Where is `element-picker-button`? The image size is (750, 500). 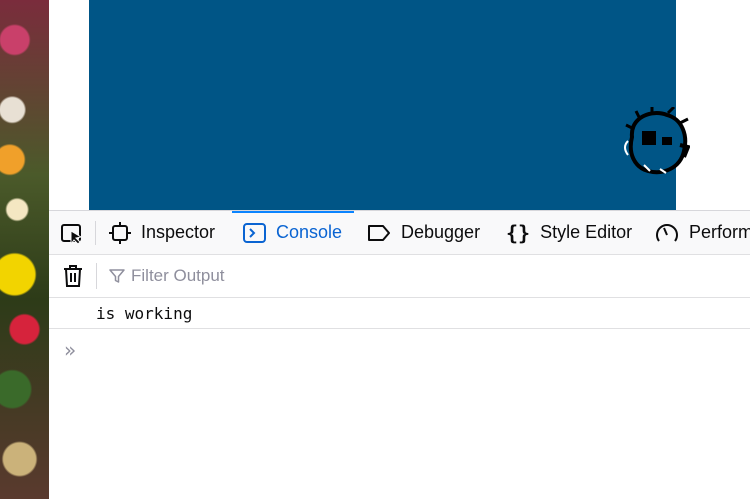
element-picker-button is located at coordinates (72, 234).